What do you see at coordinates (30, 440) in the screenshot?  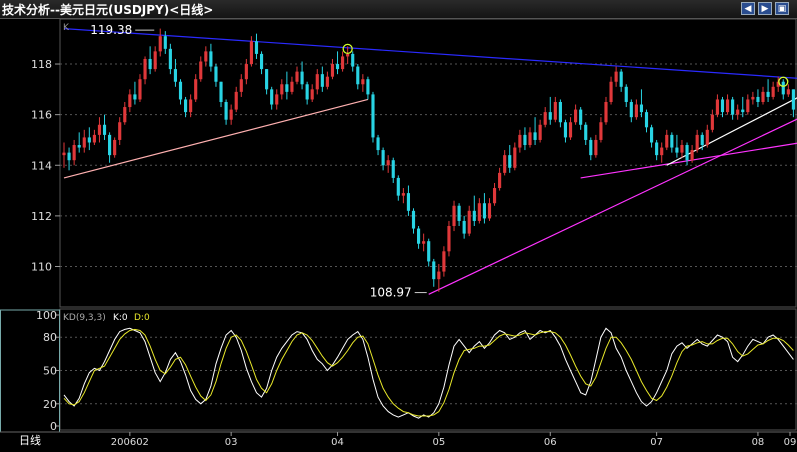 I see `period-label: 日线` at bounding box center [30, 440].